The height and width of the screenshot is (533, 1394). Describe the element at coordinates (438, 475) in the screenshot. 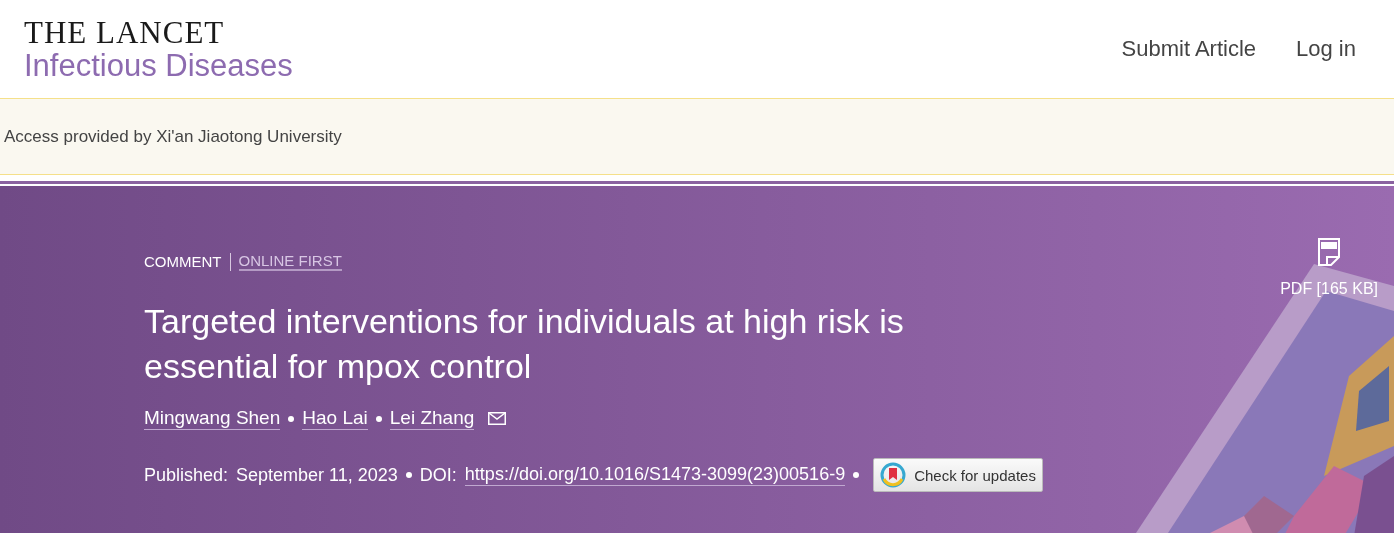

I see `doi-label: DOI:` at that location.